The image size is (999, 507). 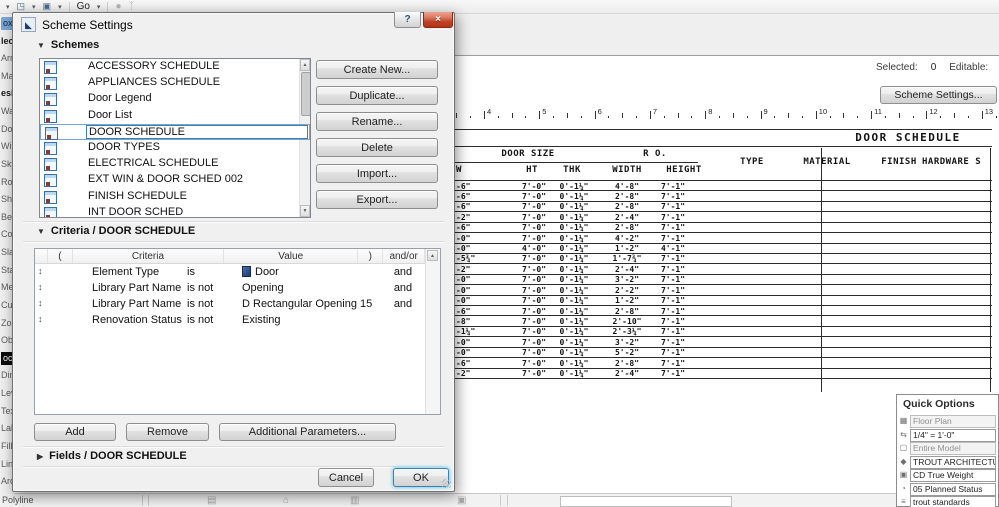 What do you see at coordinates (175, 116) in the screenshot?
I see `scheme-list-item: Door List` at bounding box center [175, 116].